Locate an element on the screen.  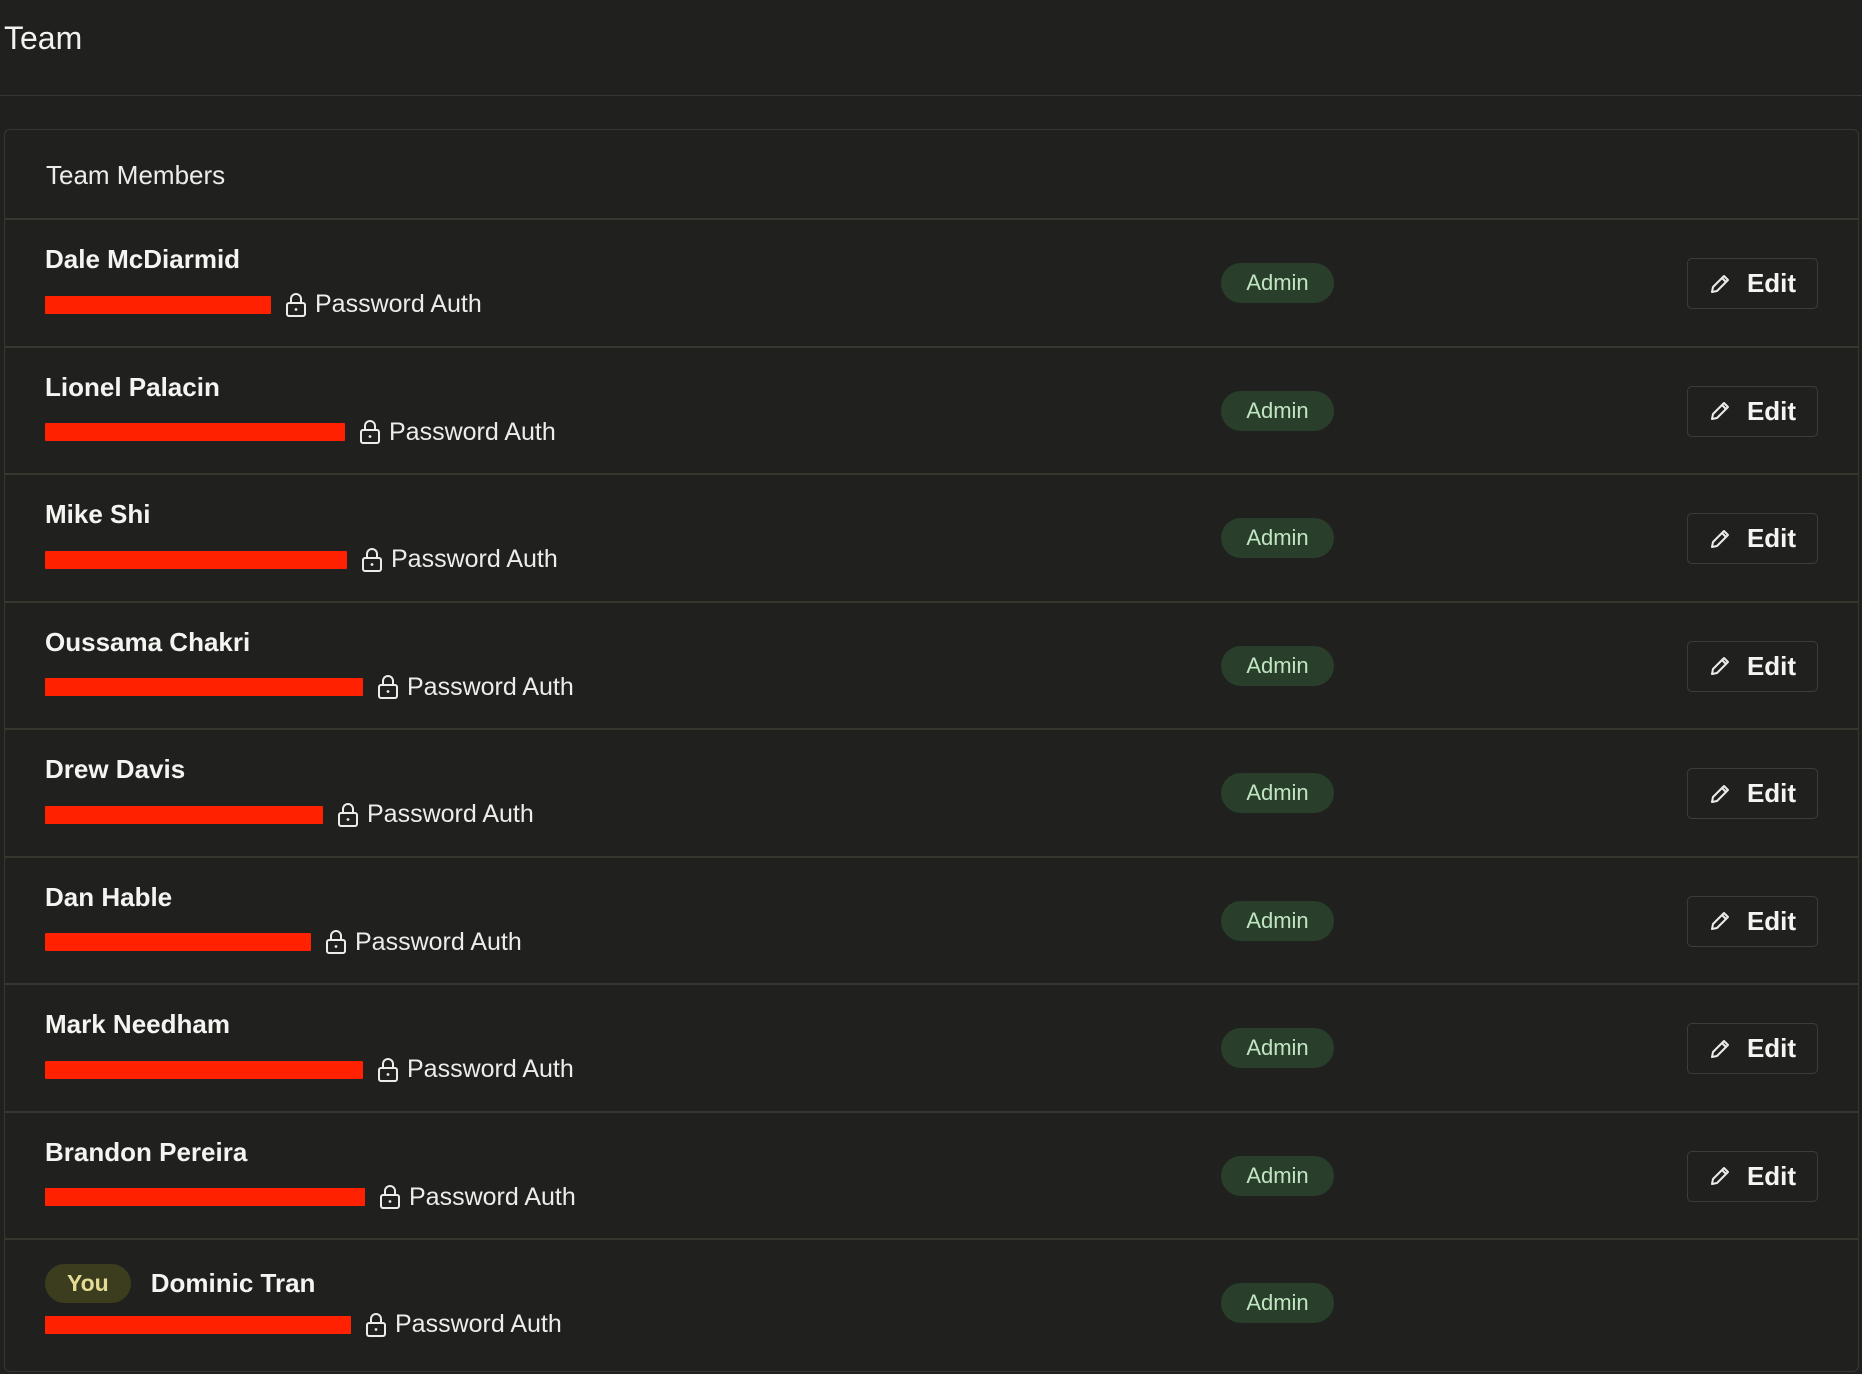
member-name-line: Mark Needham is located at coordinates (137, 1024).